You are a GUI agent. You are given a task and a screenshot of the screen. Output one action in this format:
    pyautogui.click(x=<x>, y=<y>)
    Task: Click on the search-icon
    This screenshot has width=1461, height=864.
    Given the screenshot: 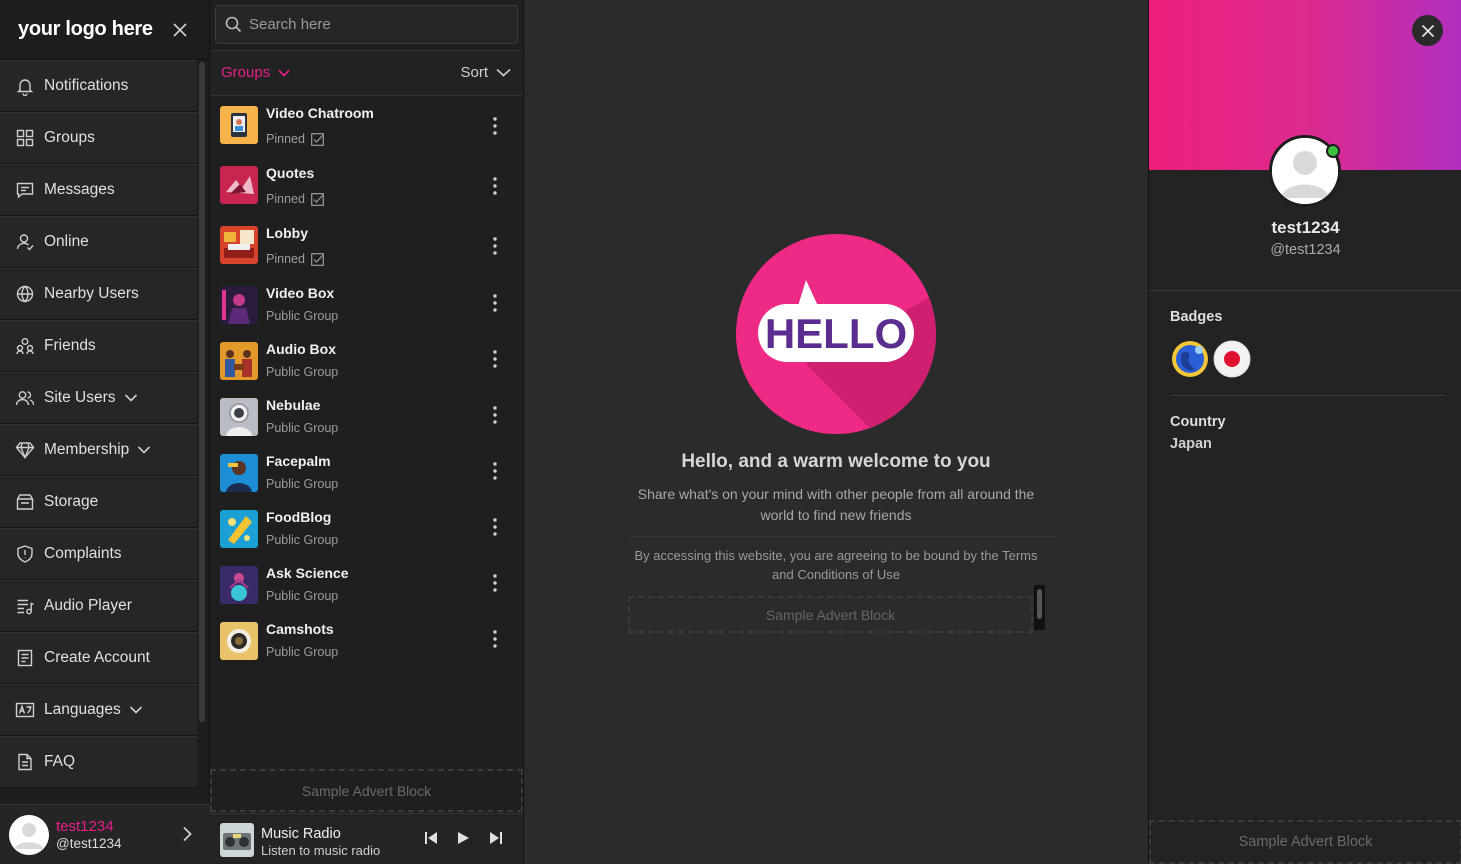 What is the action you would take?
    pyautogui.click(x=233, y=24)
    